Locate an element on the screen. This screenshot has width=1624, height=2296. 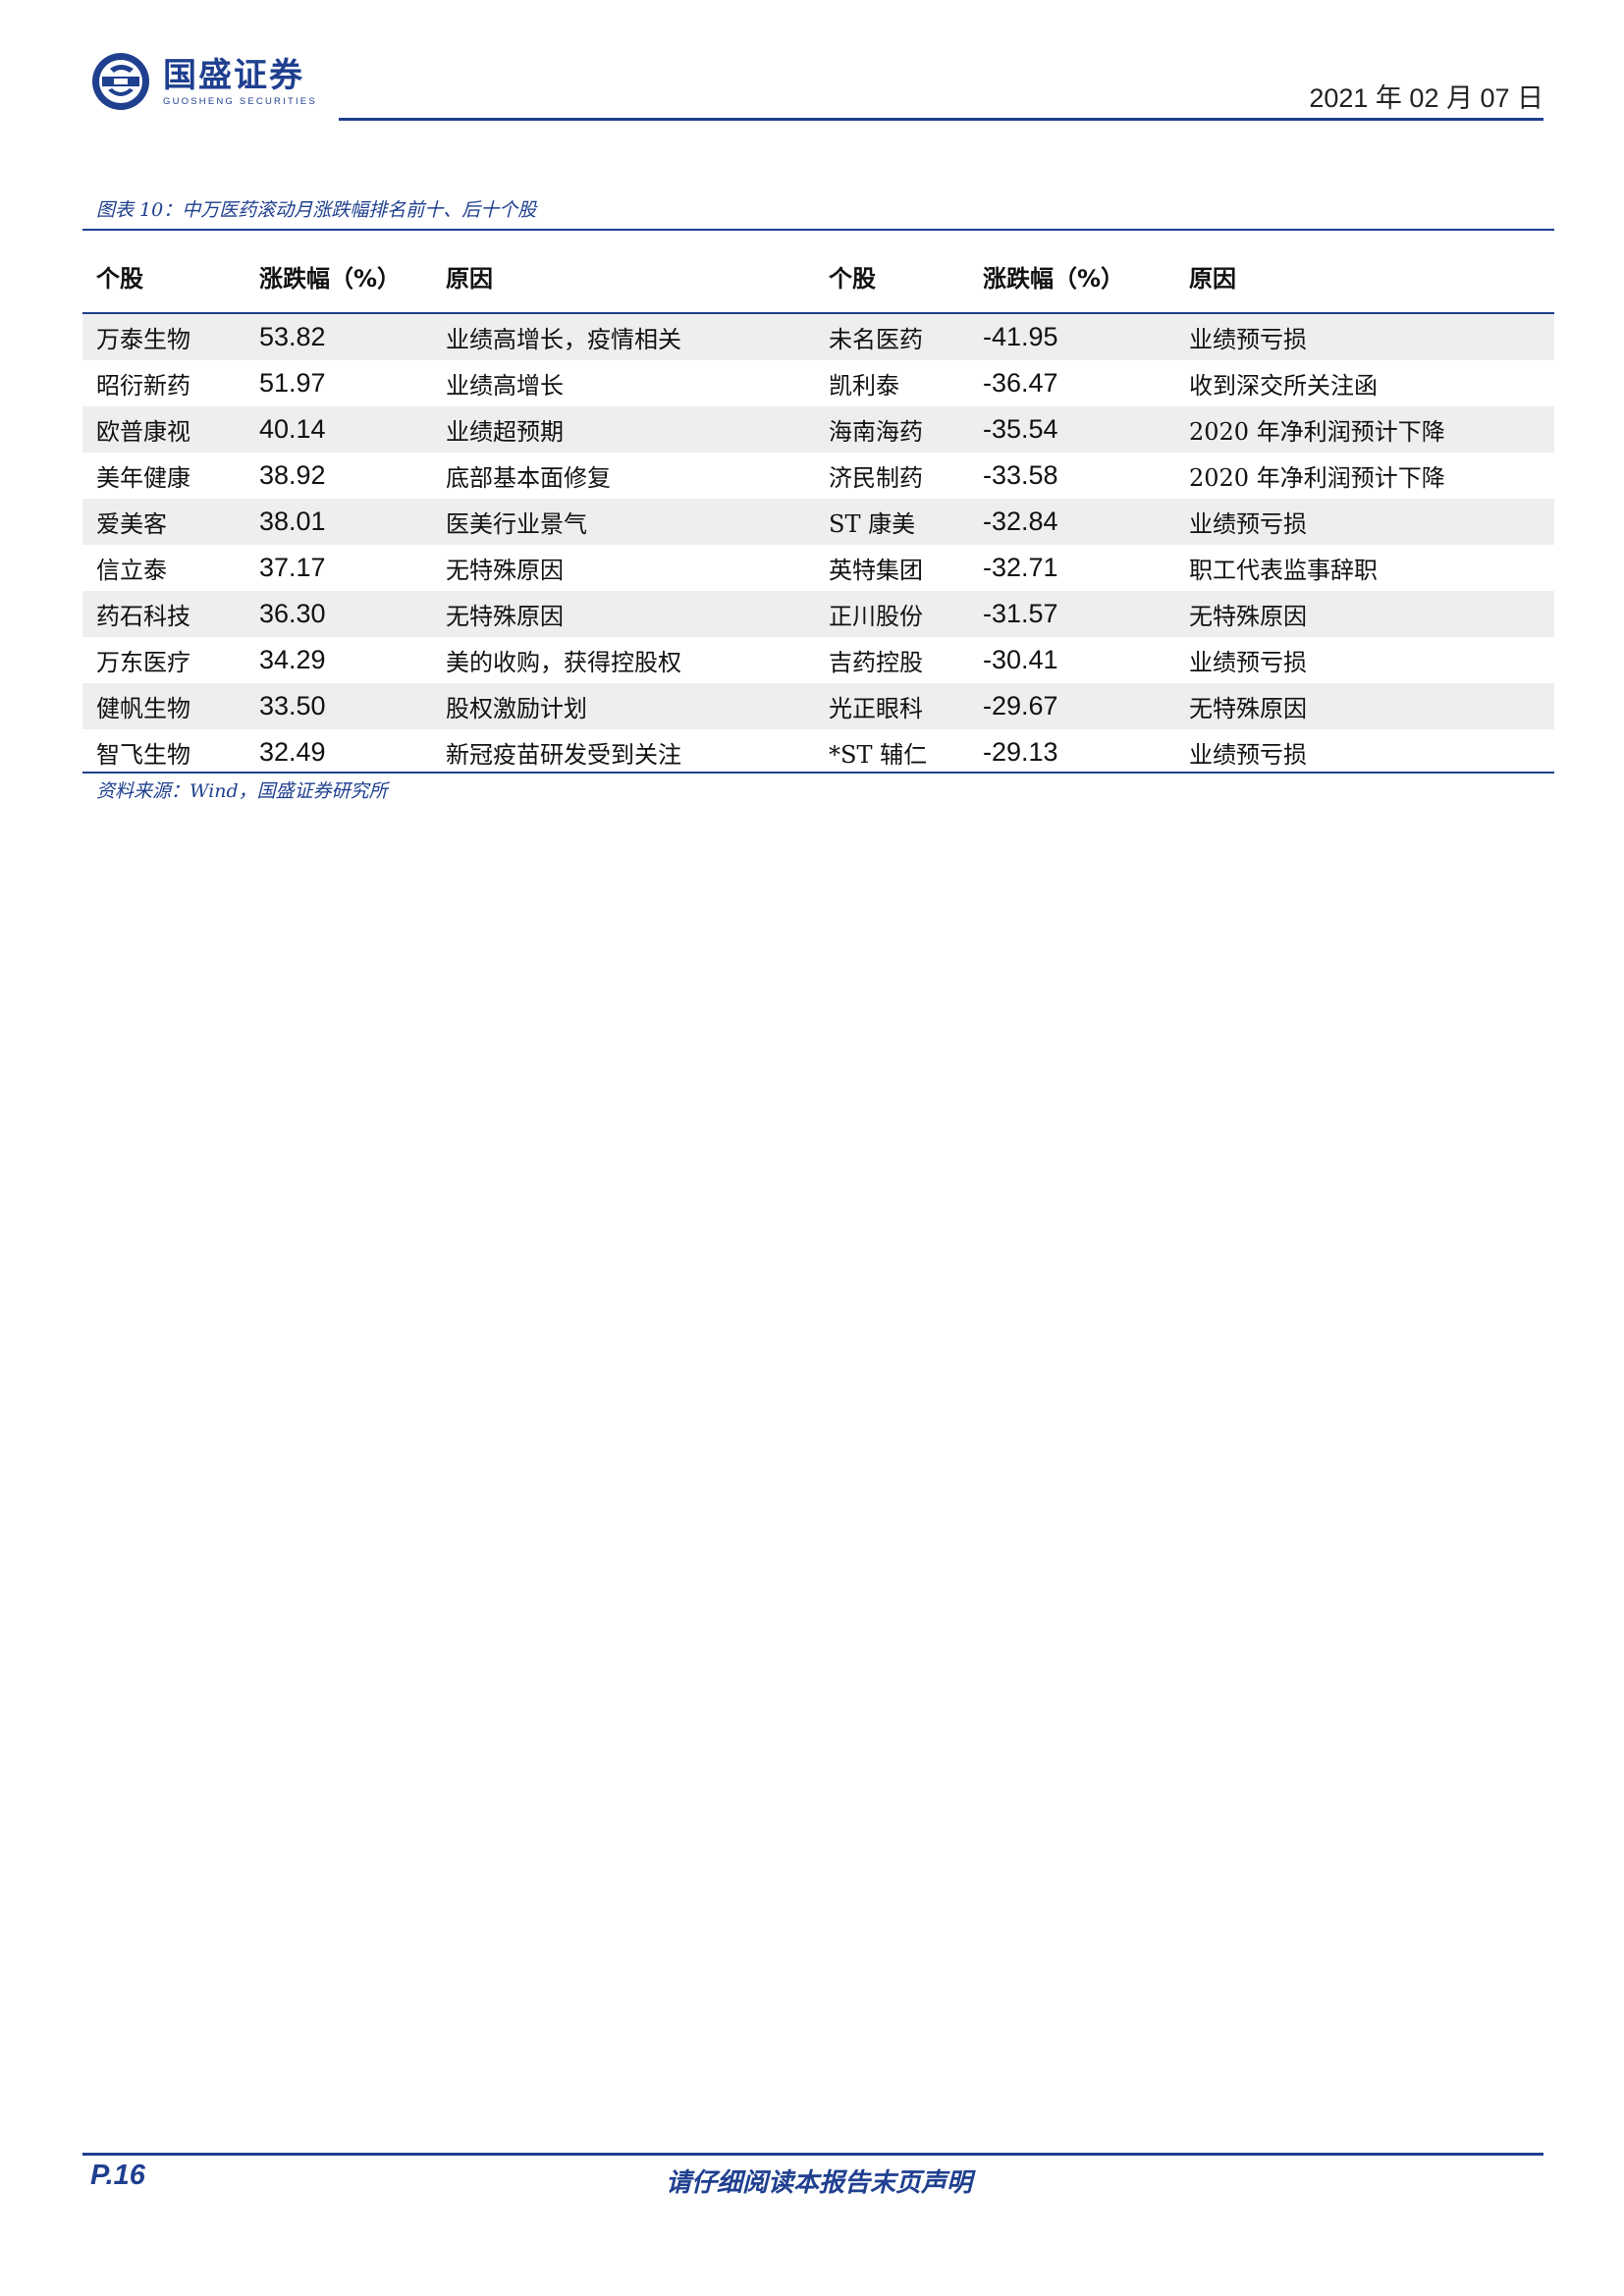
loser-stock: 凯利泰 is located at coordinates (864, 386).